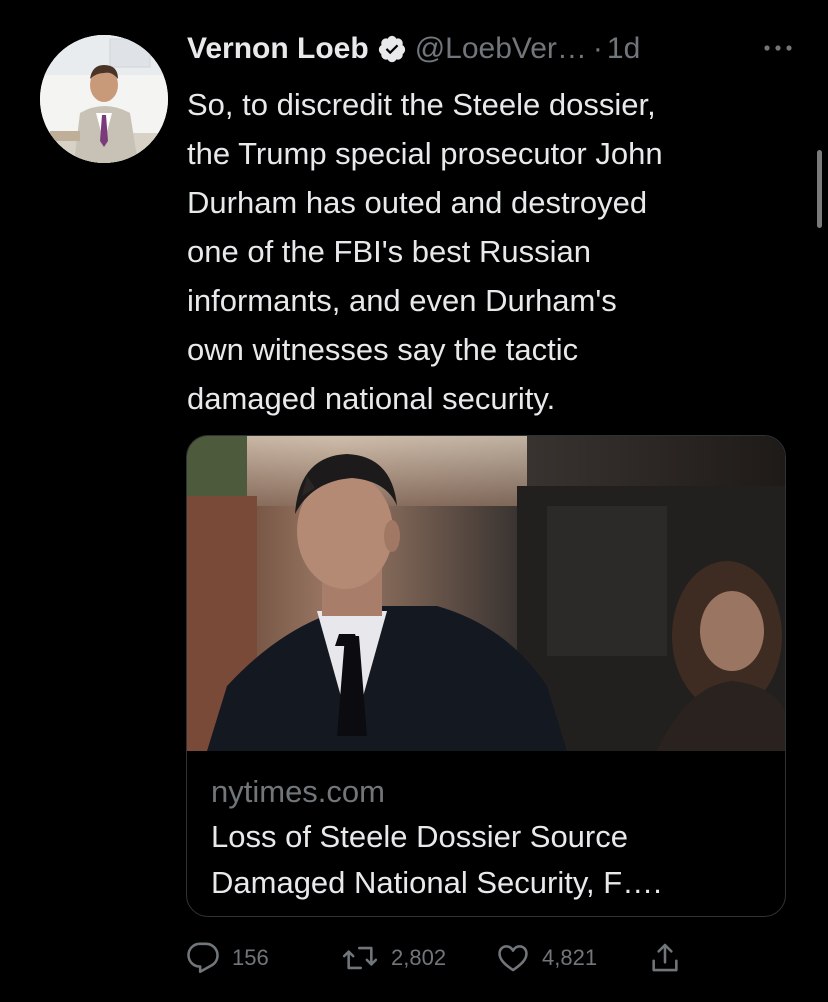  Describe the element at coordinates (819, 189) in the screenshot. I see `scrollbar` at that location.